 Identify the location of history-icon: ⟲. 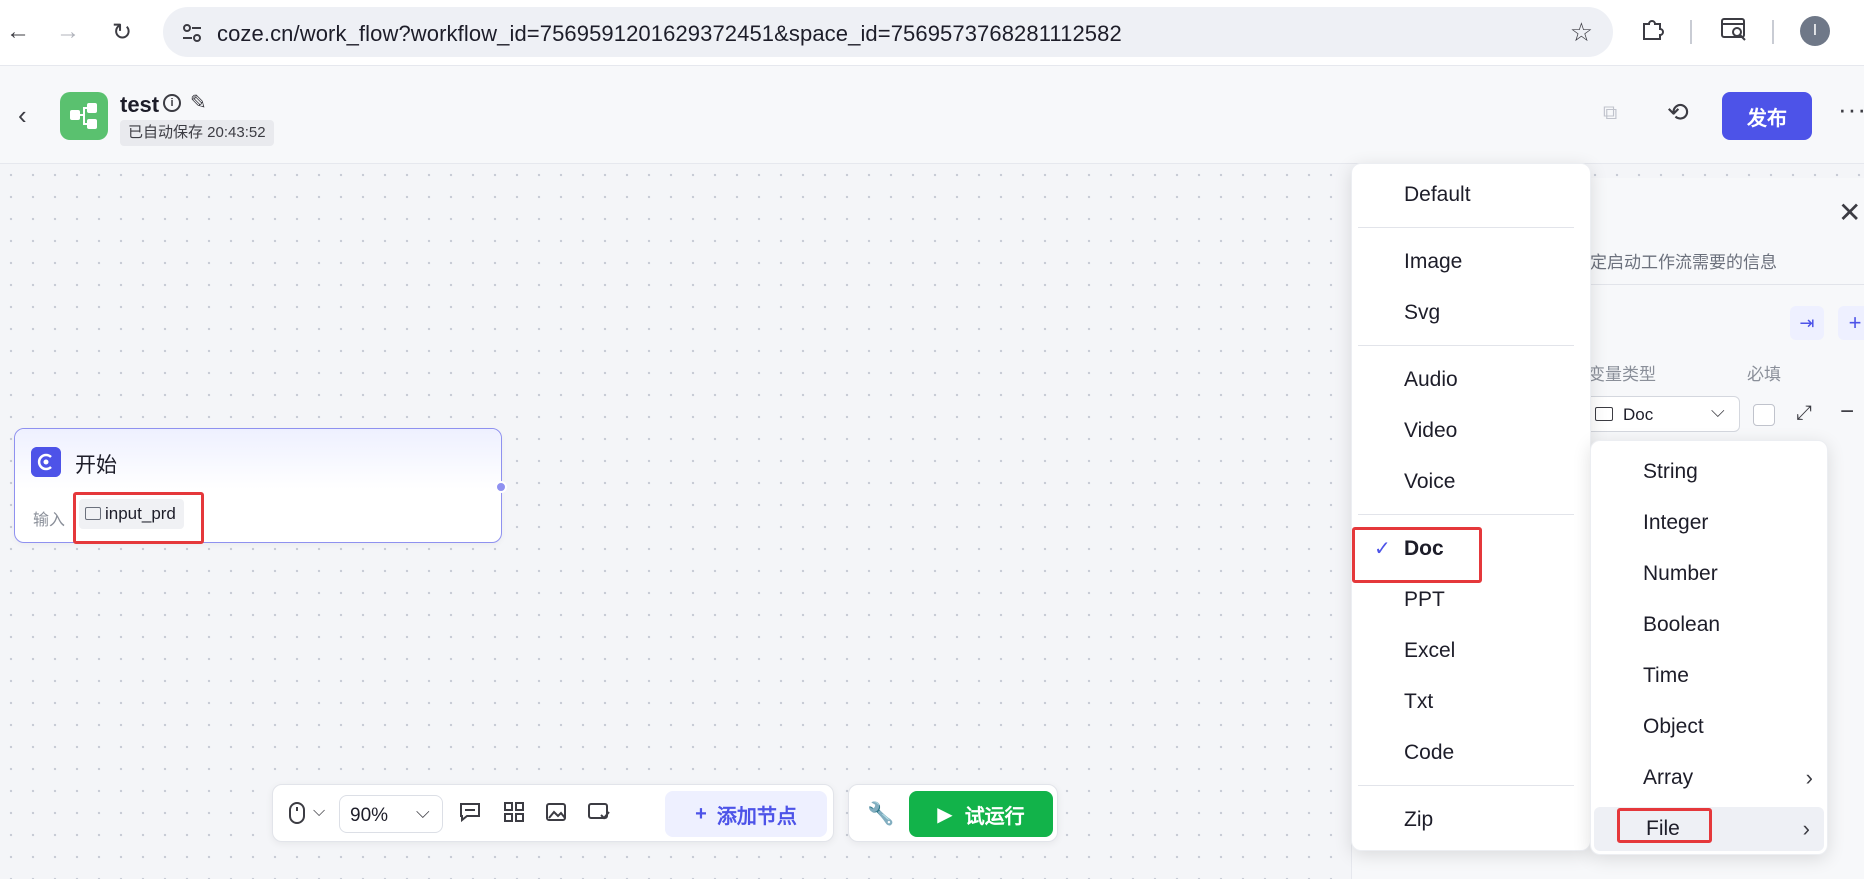
(1678, 112).